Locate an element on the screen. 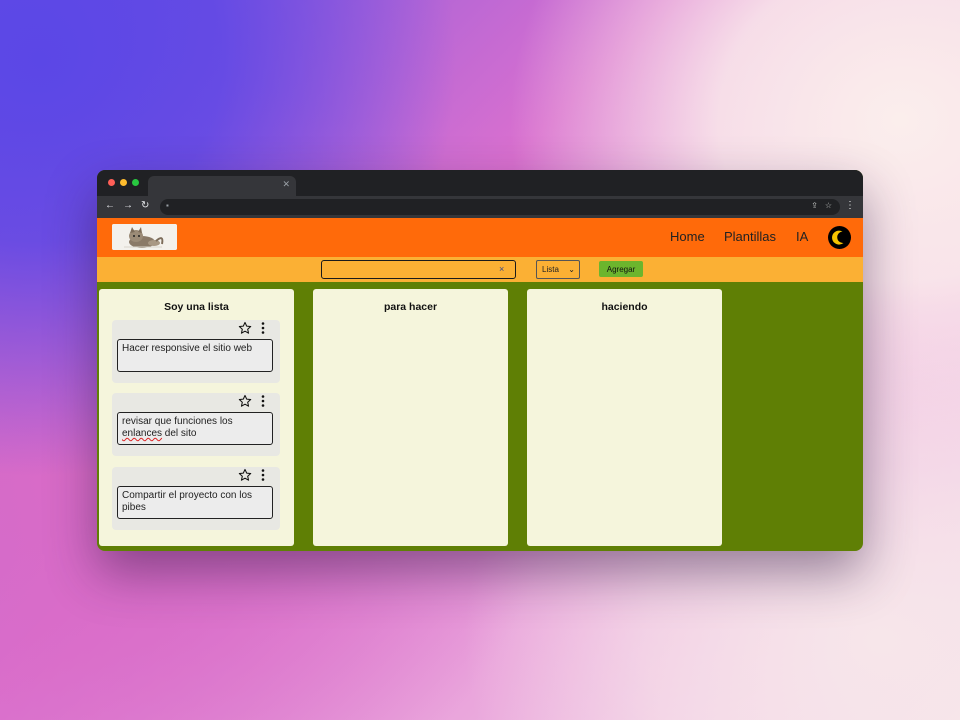 This screenshot has width=960, height=720. search-input is located at coordinates (418, 269).